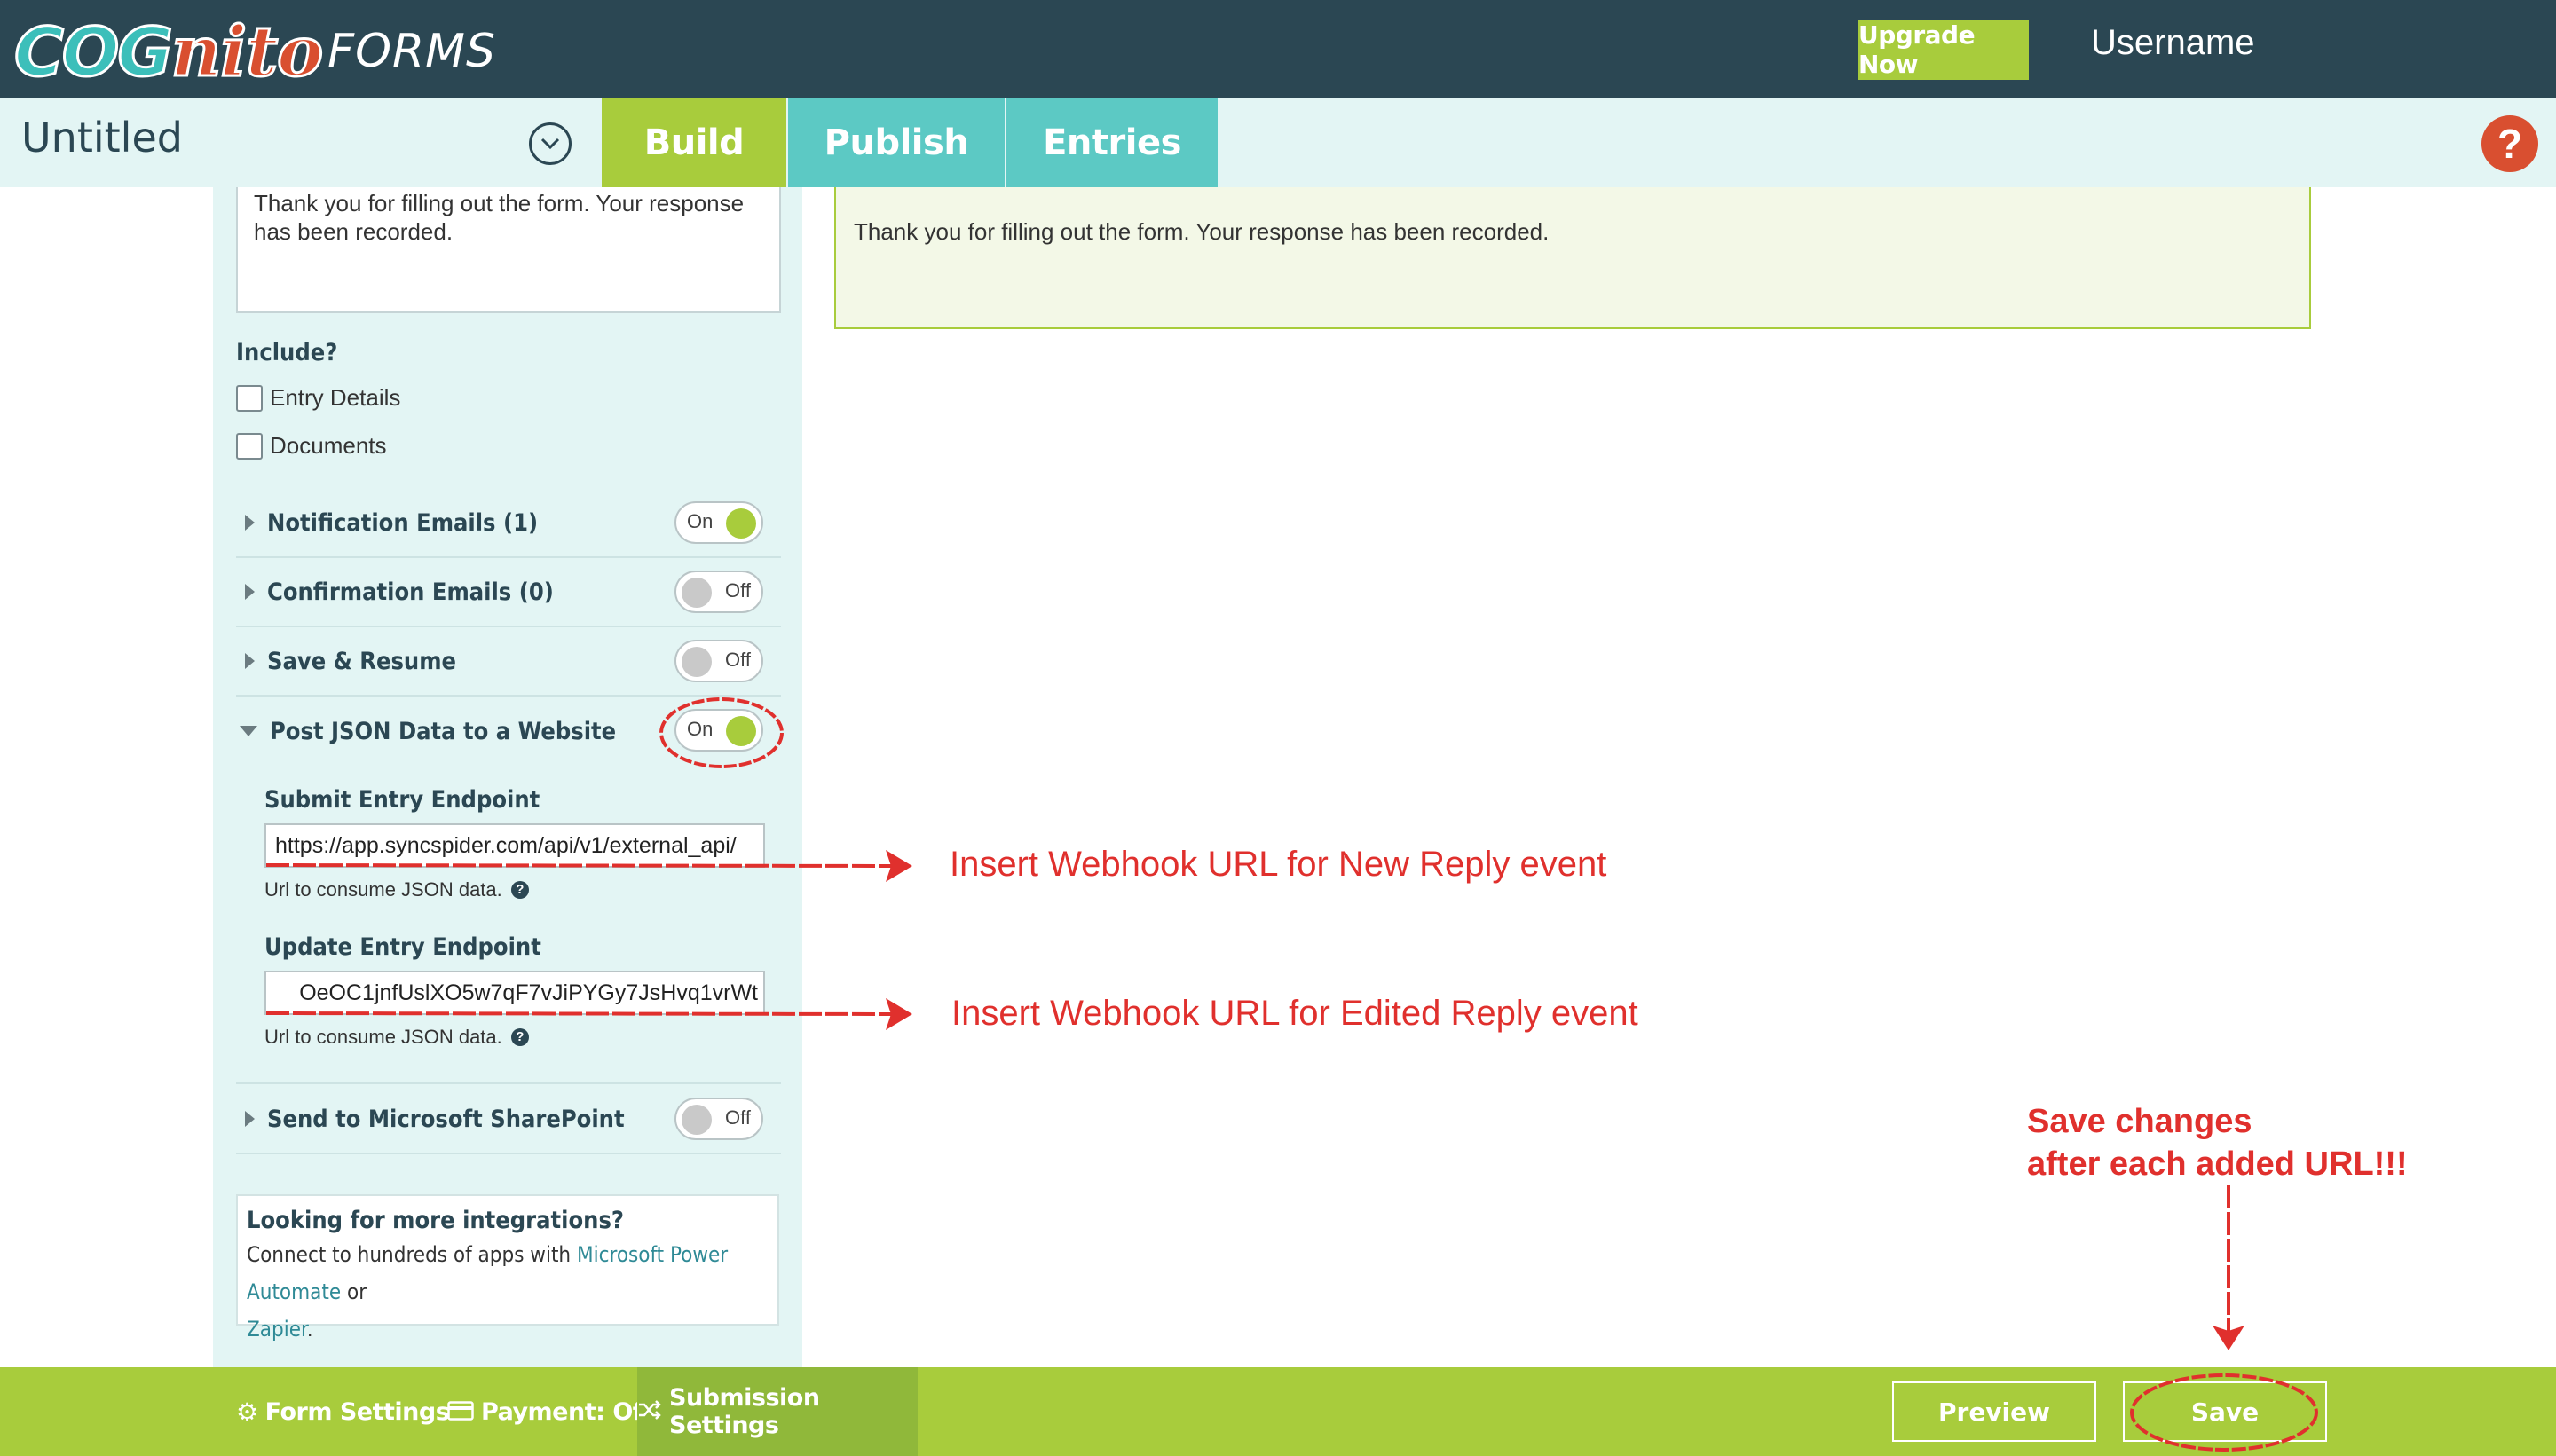 This screenshot has height=1456, width=2556. Describe the element at coordinates (1112, 142) in the screenshot. I see `tab-entries: Entries` at that location.